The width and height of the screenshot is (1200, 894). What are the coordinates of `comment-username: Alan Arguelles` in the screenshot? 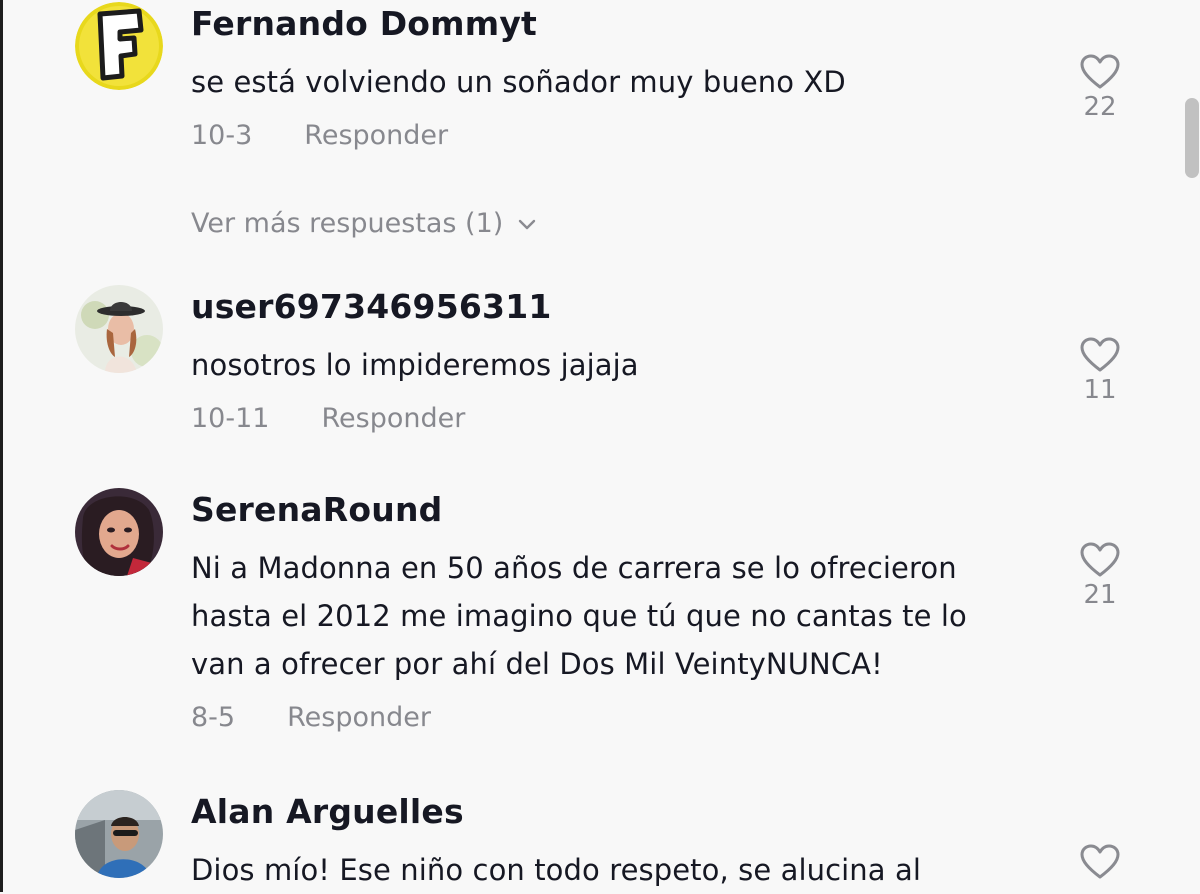 It's located at (606, 812).